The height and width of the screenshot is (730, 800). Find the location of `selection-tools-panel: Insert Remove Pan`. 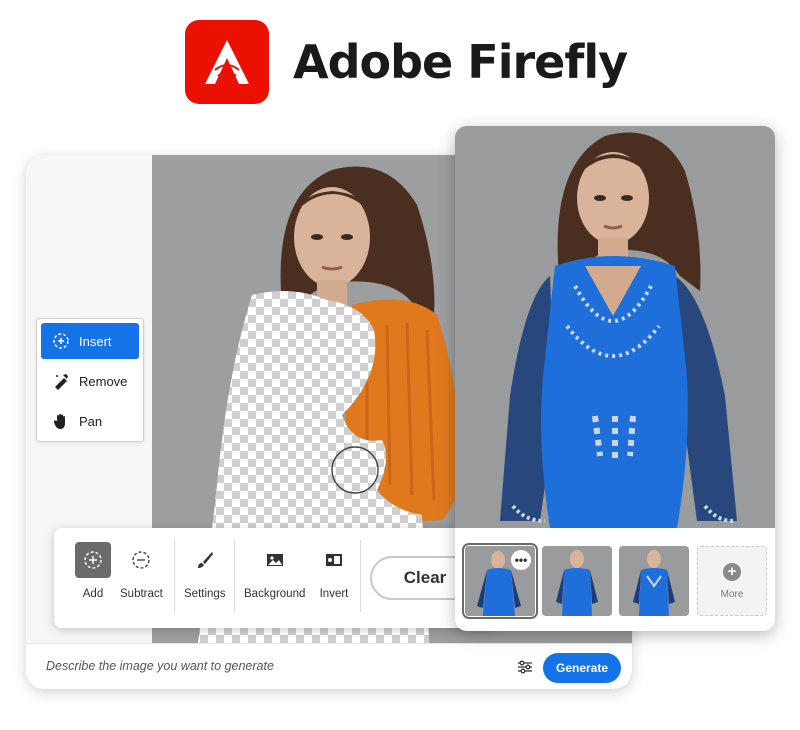

selection-tools-panel: Insert Remove Pan is located at coordinates (90, 380).